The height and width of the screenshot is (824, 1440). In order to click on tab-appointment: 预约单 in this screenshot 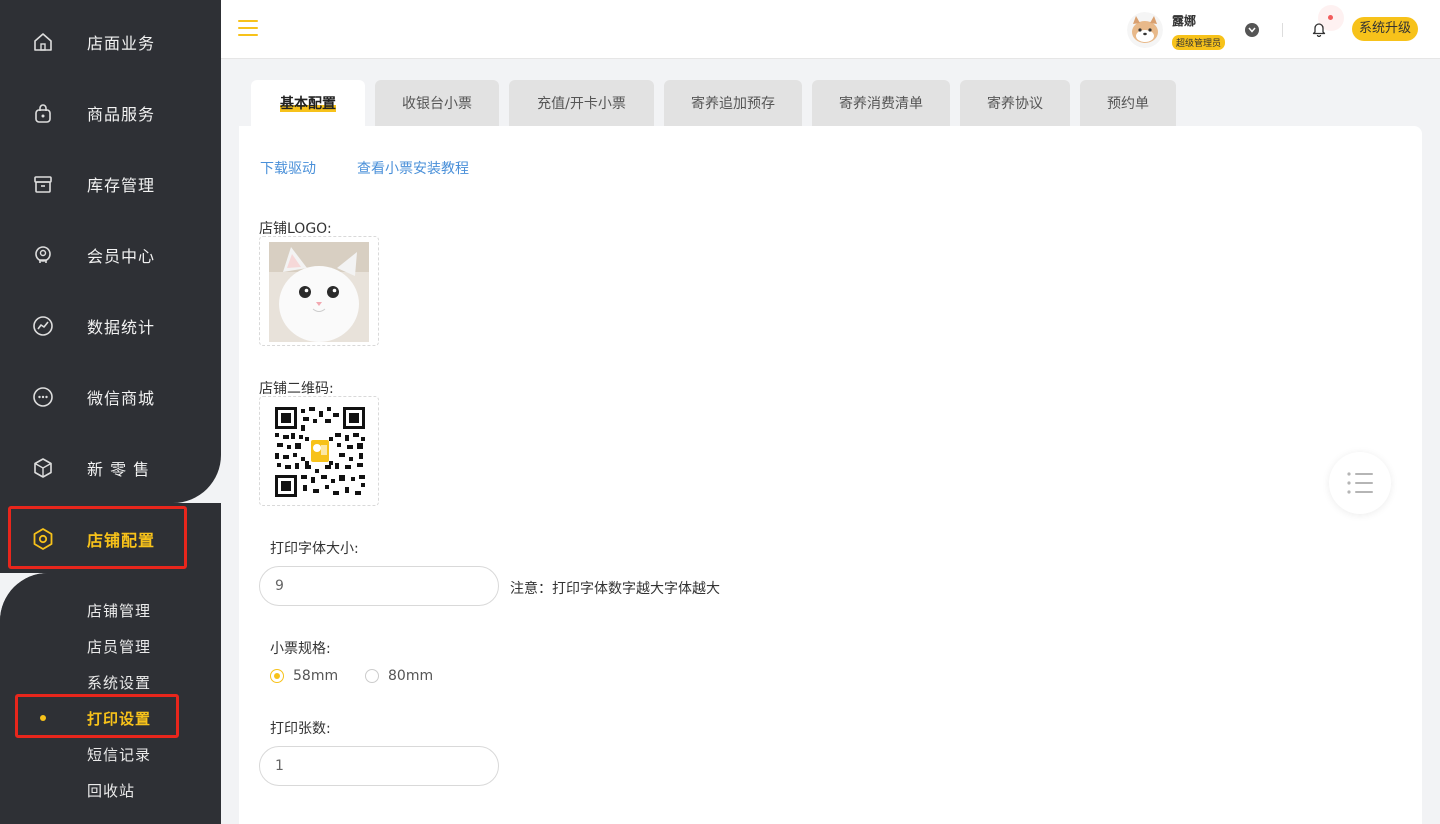, I will do `click(1128, 103)`.